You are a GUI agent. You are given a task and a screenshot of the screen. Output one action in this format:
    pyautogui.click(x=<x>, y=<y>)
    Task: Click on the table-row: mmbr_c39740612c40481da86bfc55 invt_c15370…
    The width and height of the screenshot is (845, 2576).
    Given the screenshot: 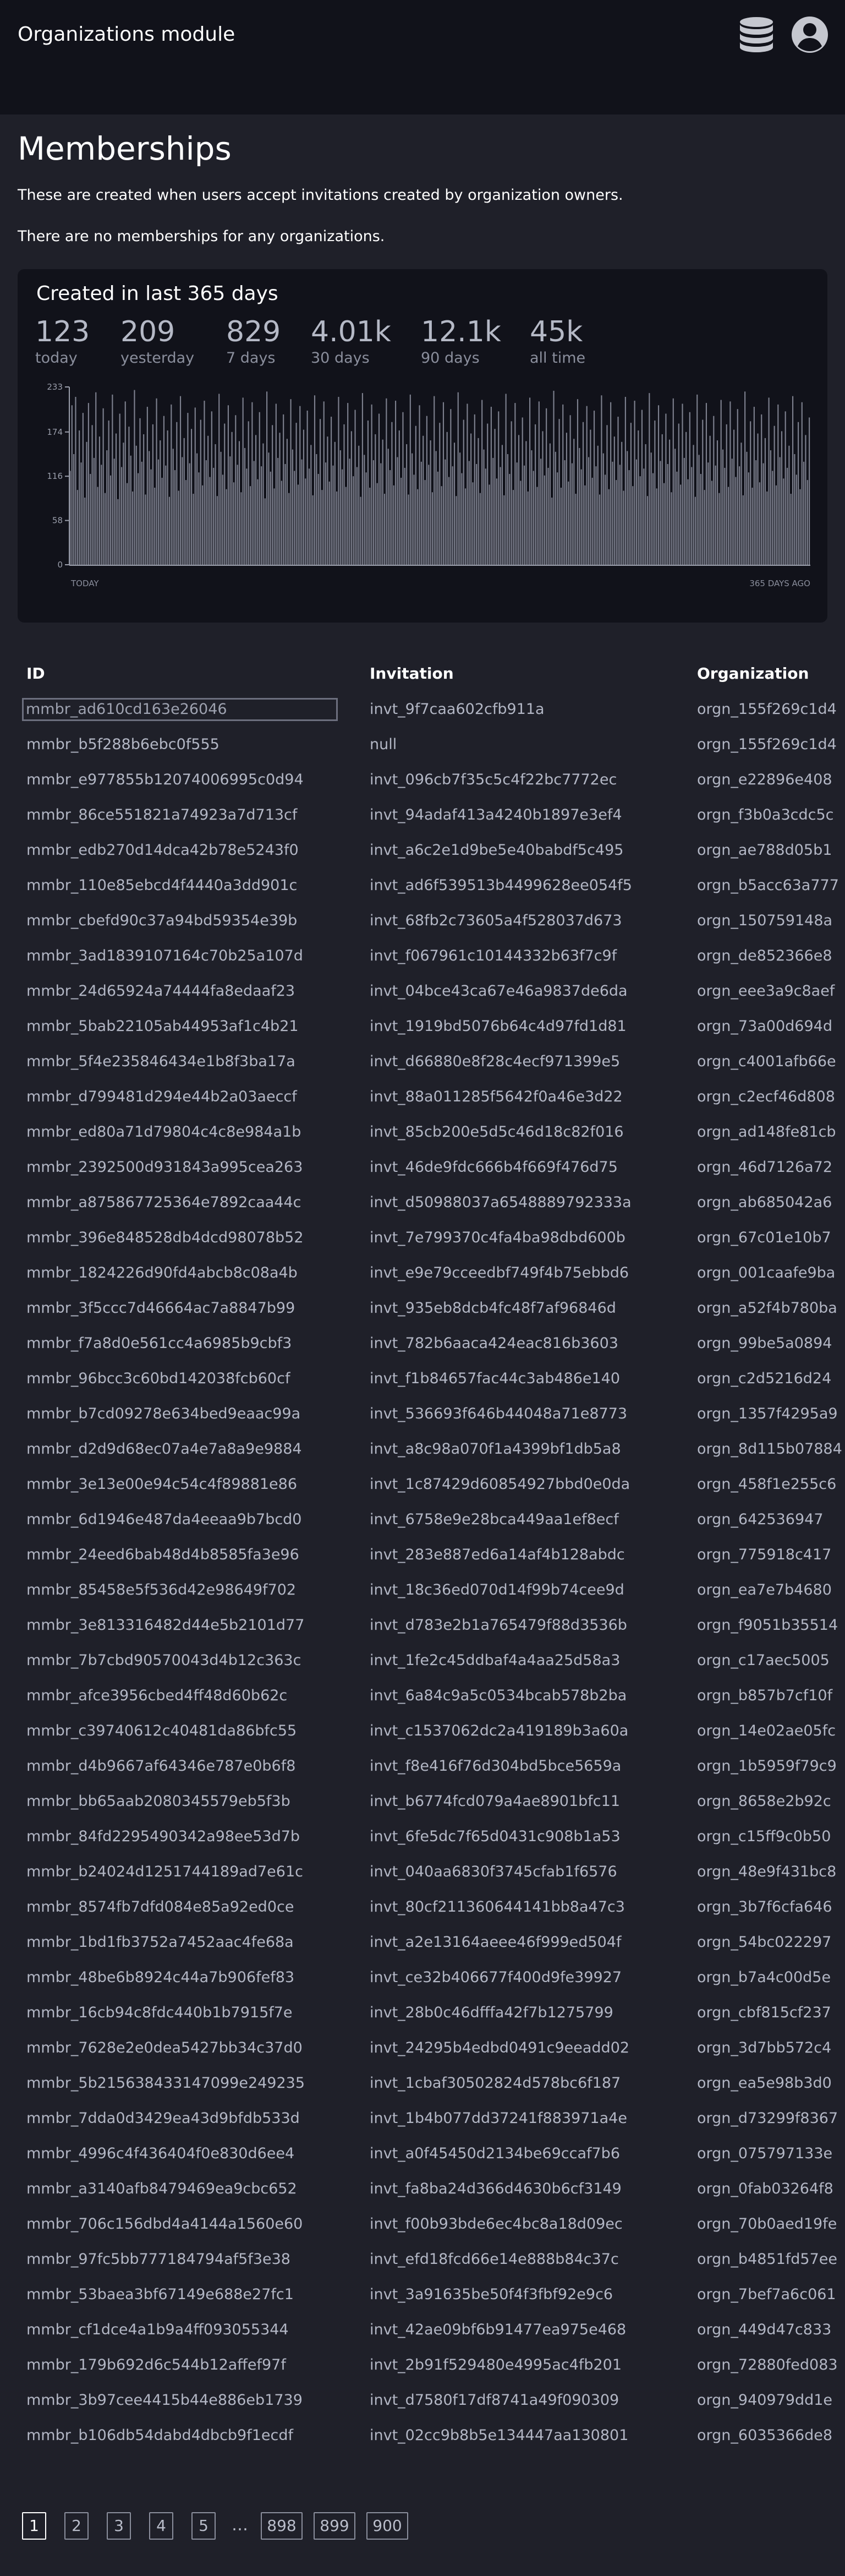 What is the action you would take?
    pyautogui.click(x=422, y=1732)
    